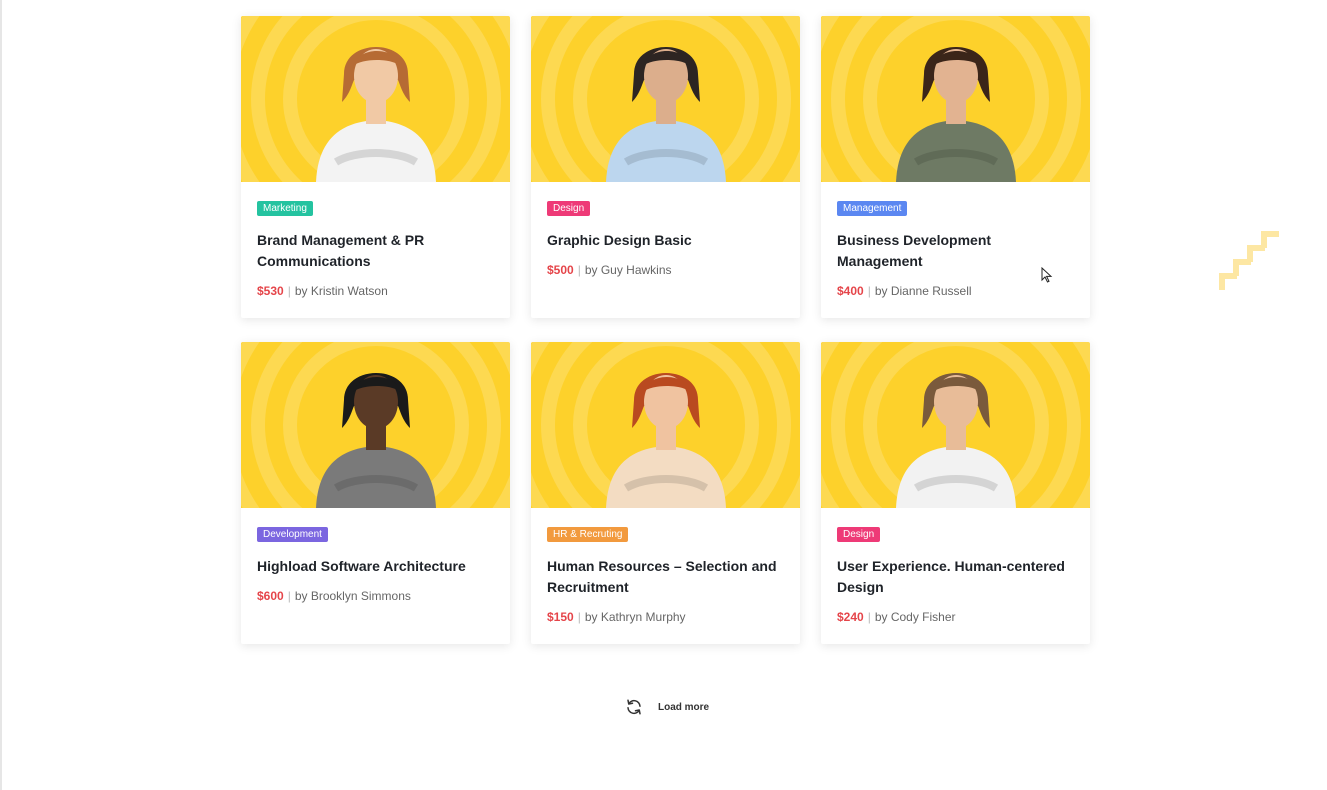 This screenshot has width=1327, height=790. I want to click on course-author: by Brooklyn Simmons, so click(352, 596).